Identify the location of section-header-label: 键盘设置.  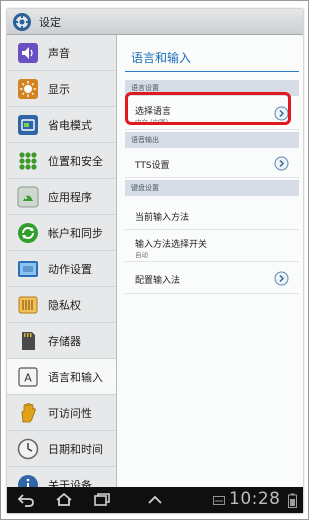
(145, 188).